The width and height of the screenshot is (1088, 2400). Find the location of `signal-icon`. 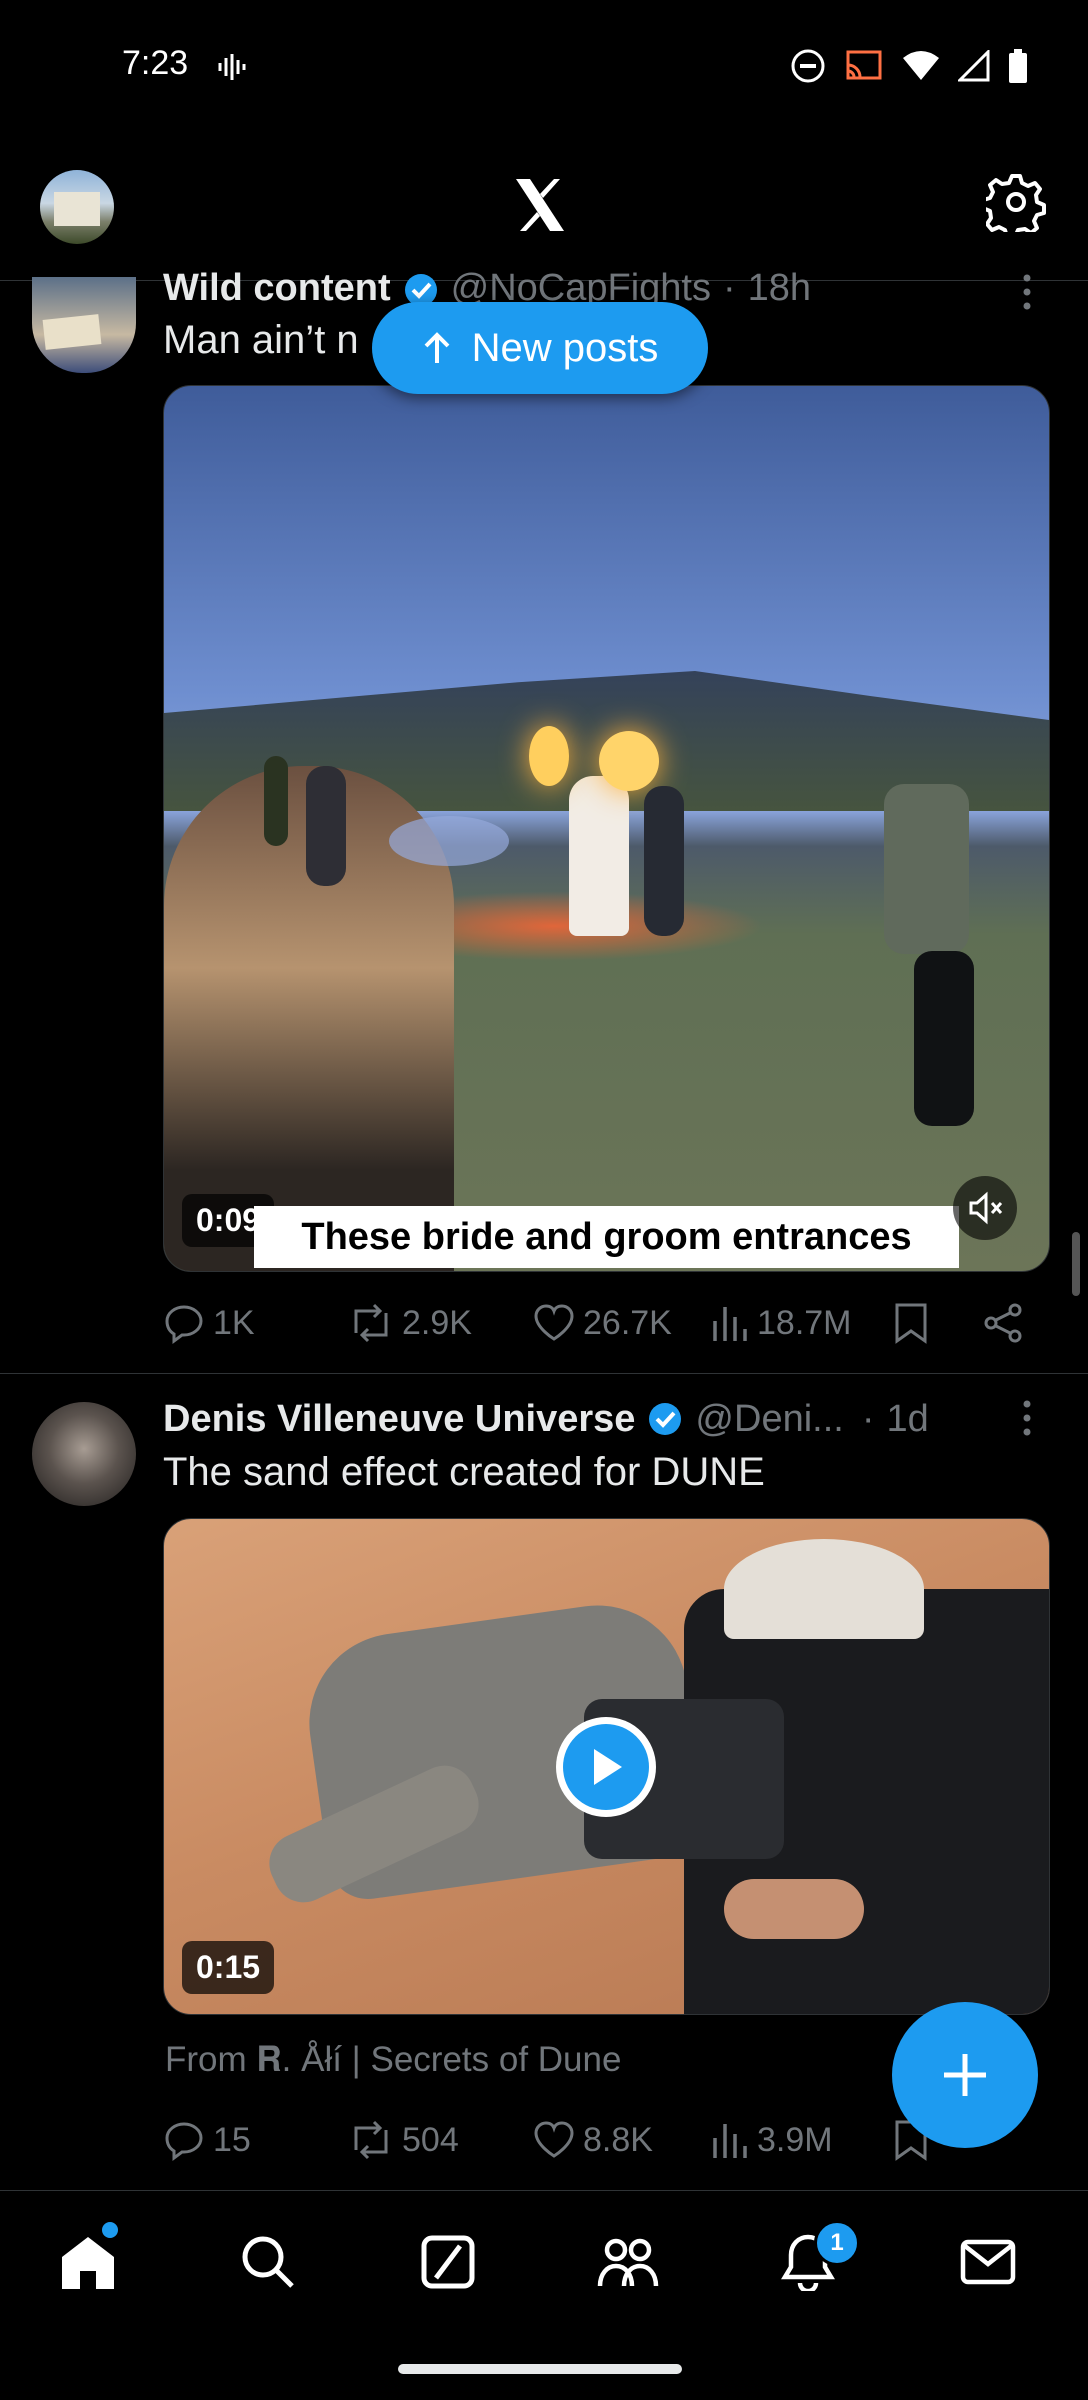

signal-icon is located at coordinates (974, 66).